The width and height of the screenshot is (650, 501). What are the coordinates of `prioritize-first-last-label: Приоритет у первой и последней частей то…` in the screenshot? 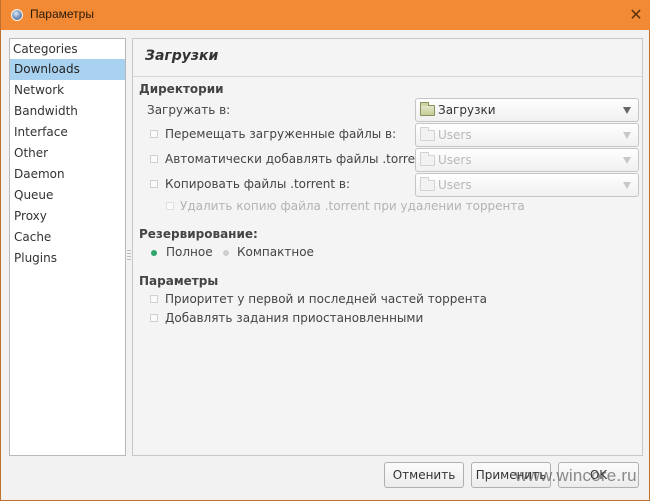 It's located at (326, 299).